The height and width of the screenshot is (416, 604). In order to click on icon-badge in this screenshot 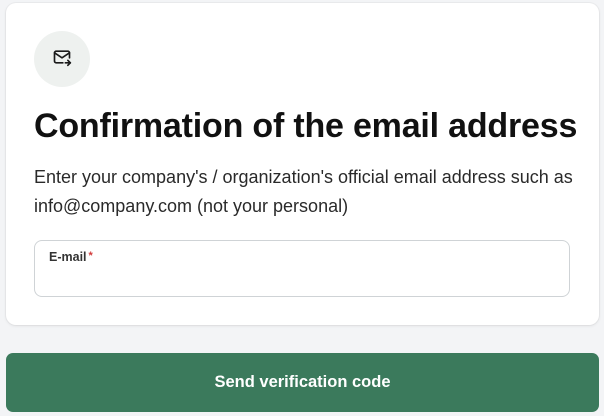, I will do `click(62, 59)`.